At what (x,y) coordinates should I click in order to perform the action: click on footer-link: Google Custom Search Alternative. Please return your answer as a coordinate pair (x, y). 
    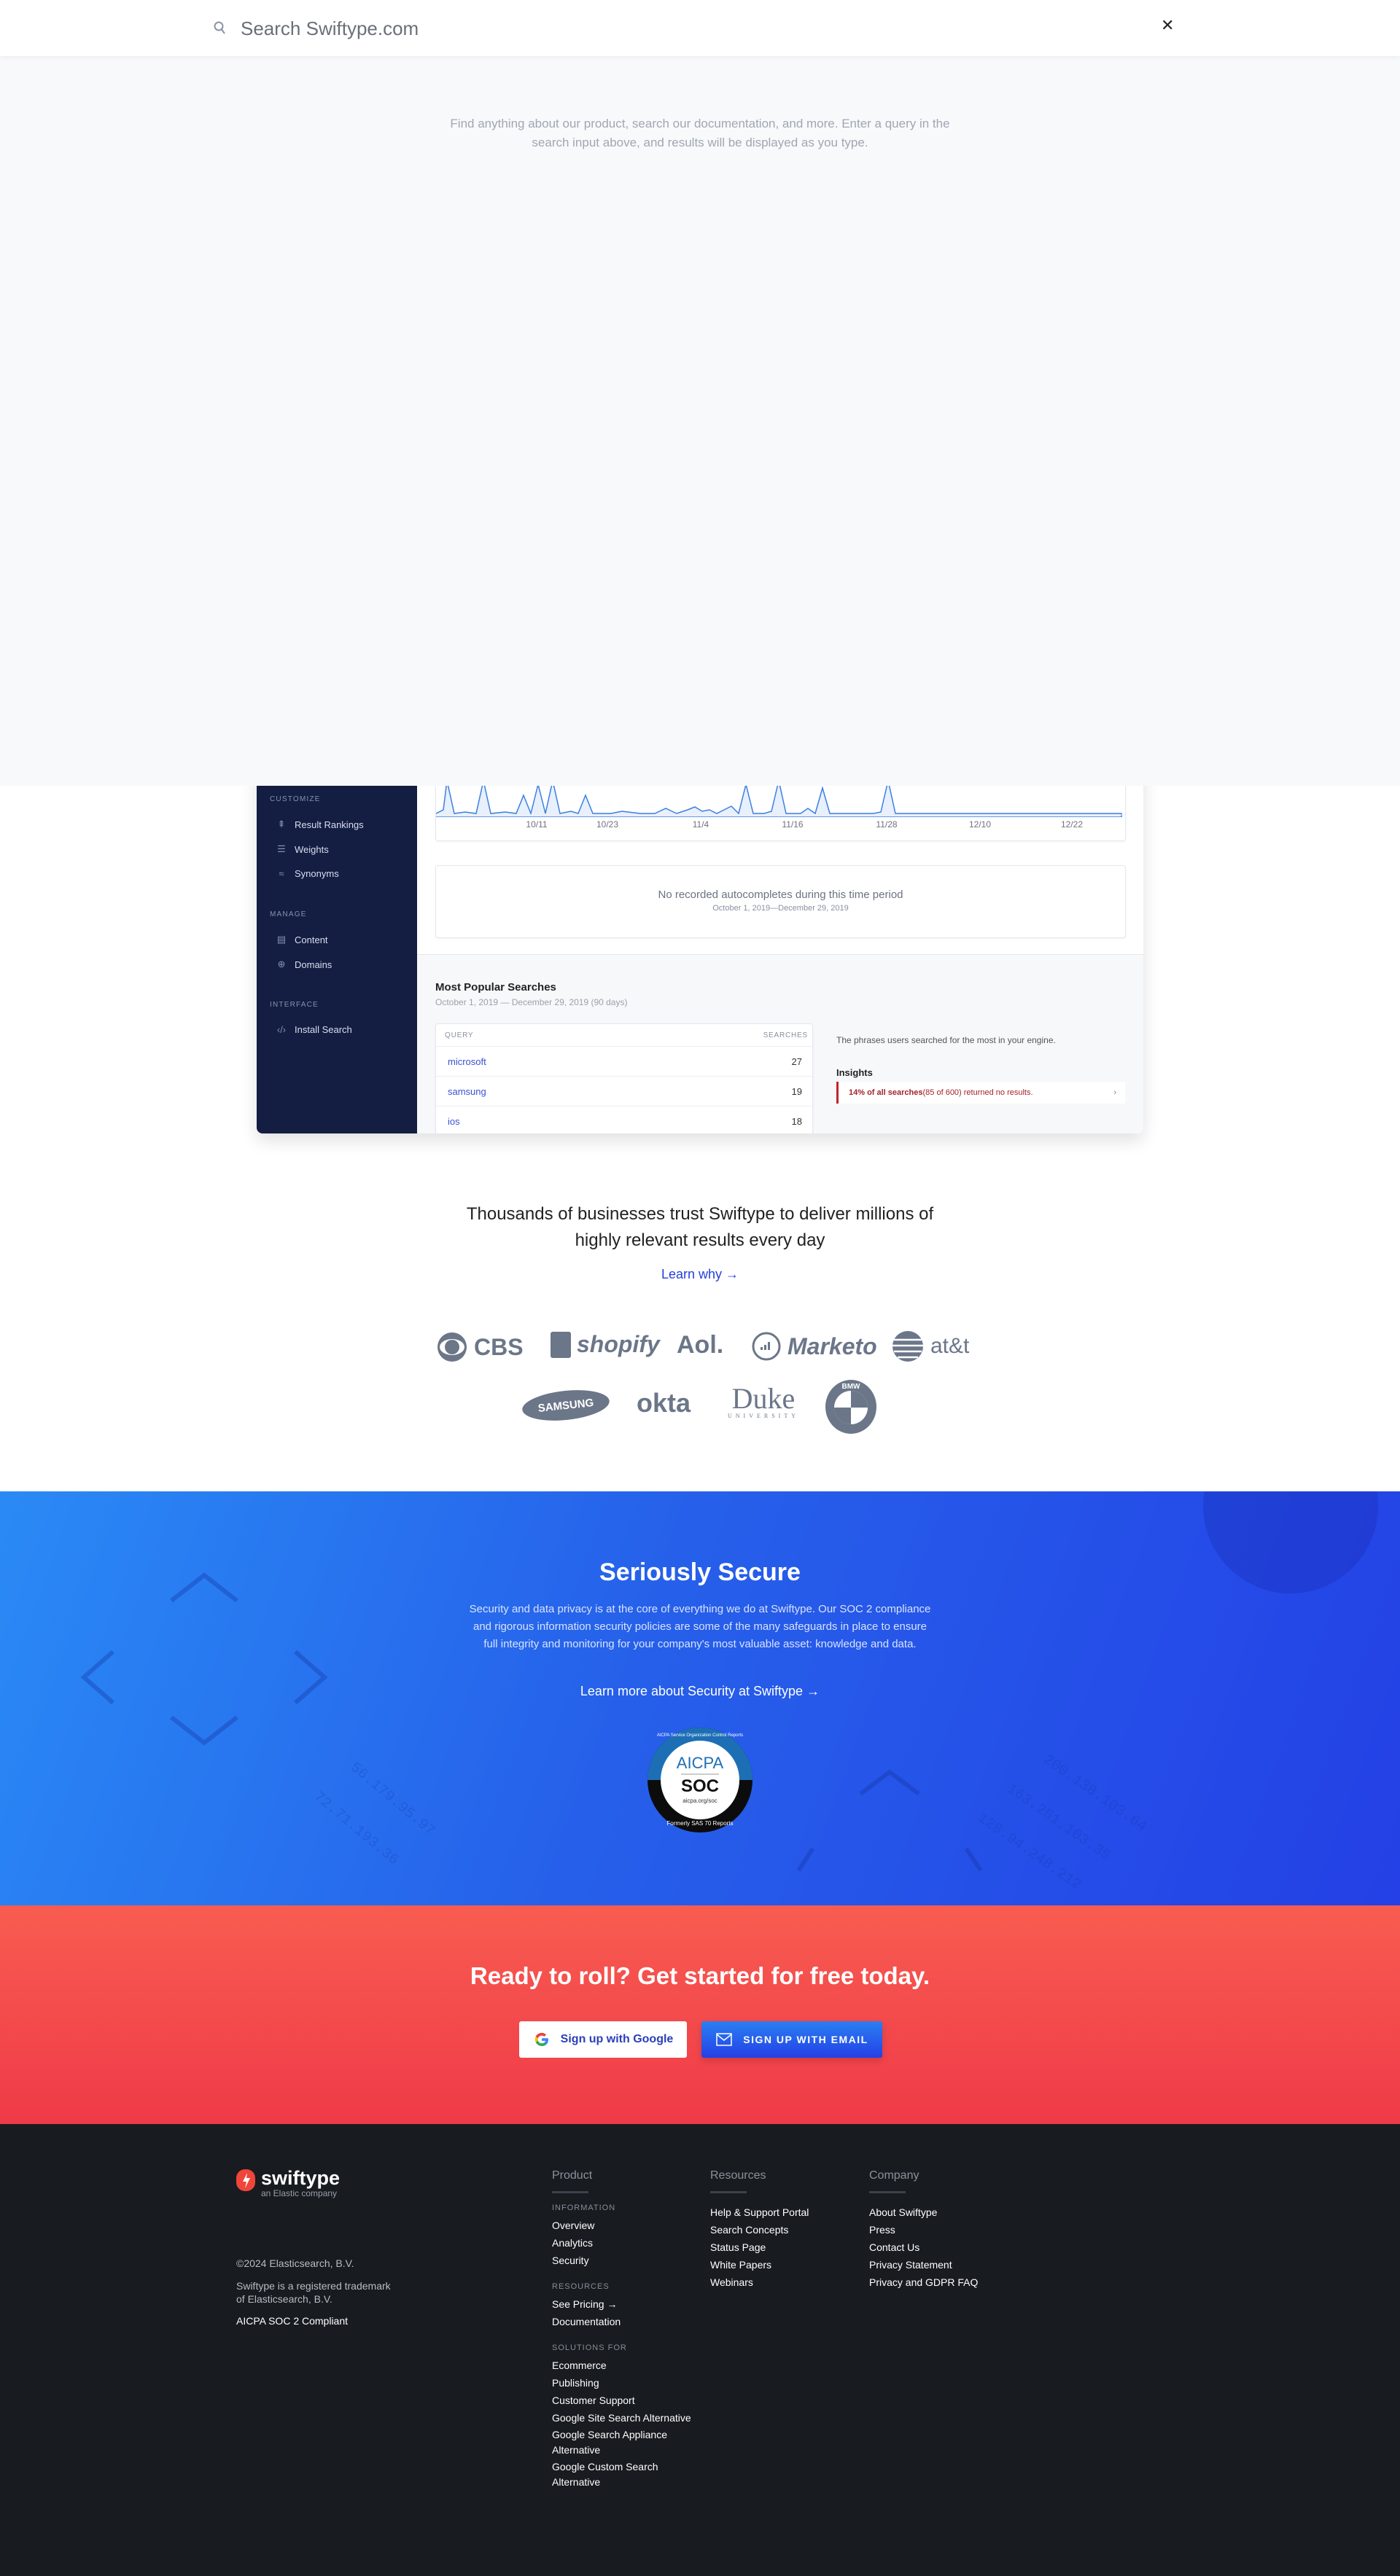
    Looking at the image, I should click on (625, 2474).